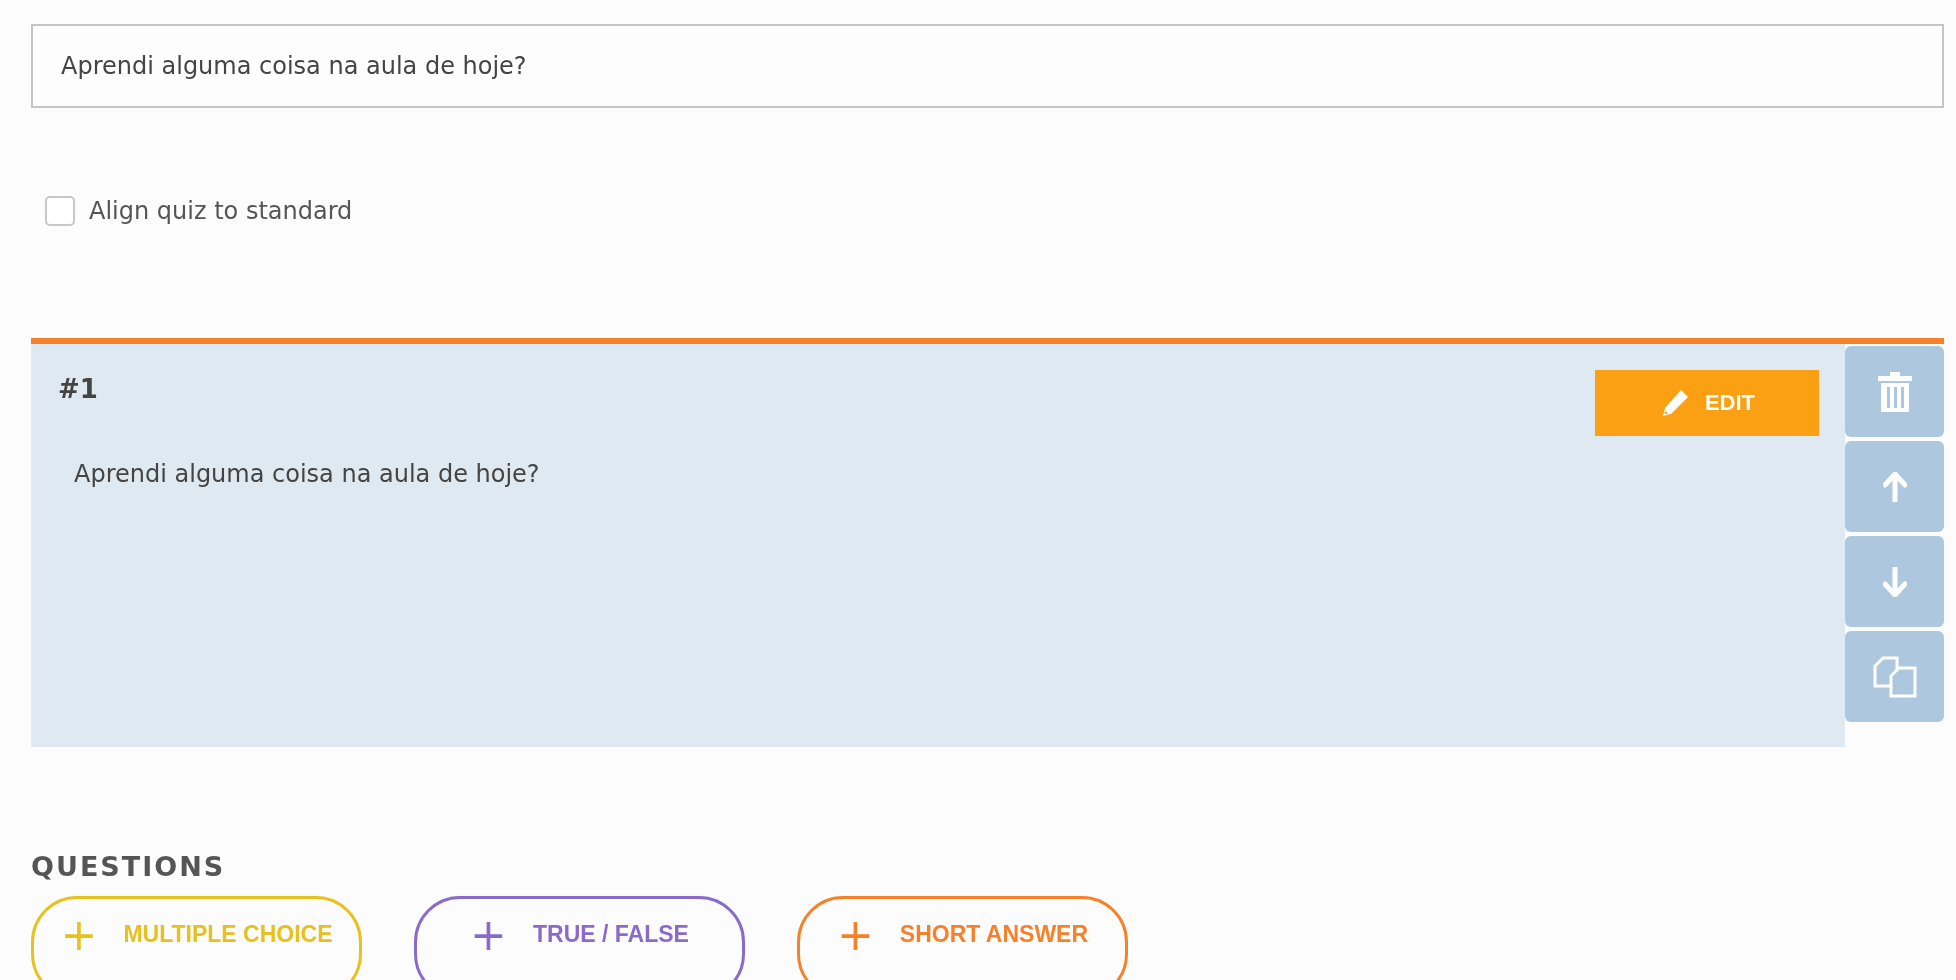 The height and width of the screenshot is (980, 1956). I want to click on section-heading: QUESTIONS, so click(129, 866).